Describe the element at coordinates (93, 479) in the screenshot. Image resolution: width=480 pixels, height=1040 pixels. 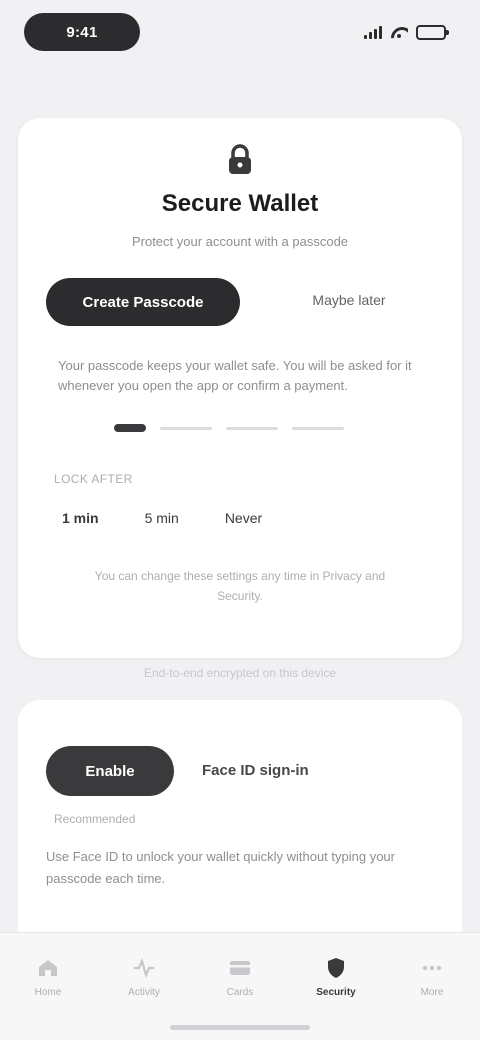
I see `section-label: Lock after` at that location.